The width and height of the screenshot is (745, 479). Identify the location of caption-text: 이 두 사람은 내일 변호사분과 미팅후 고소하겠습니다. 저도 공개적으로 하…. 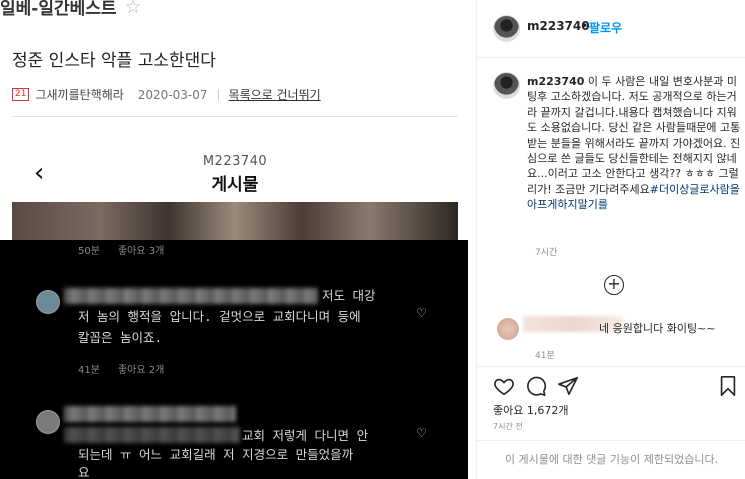
(634, 135).